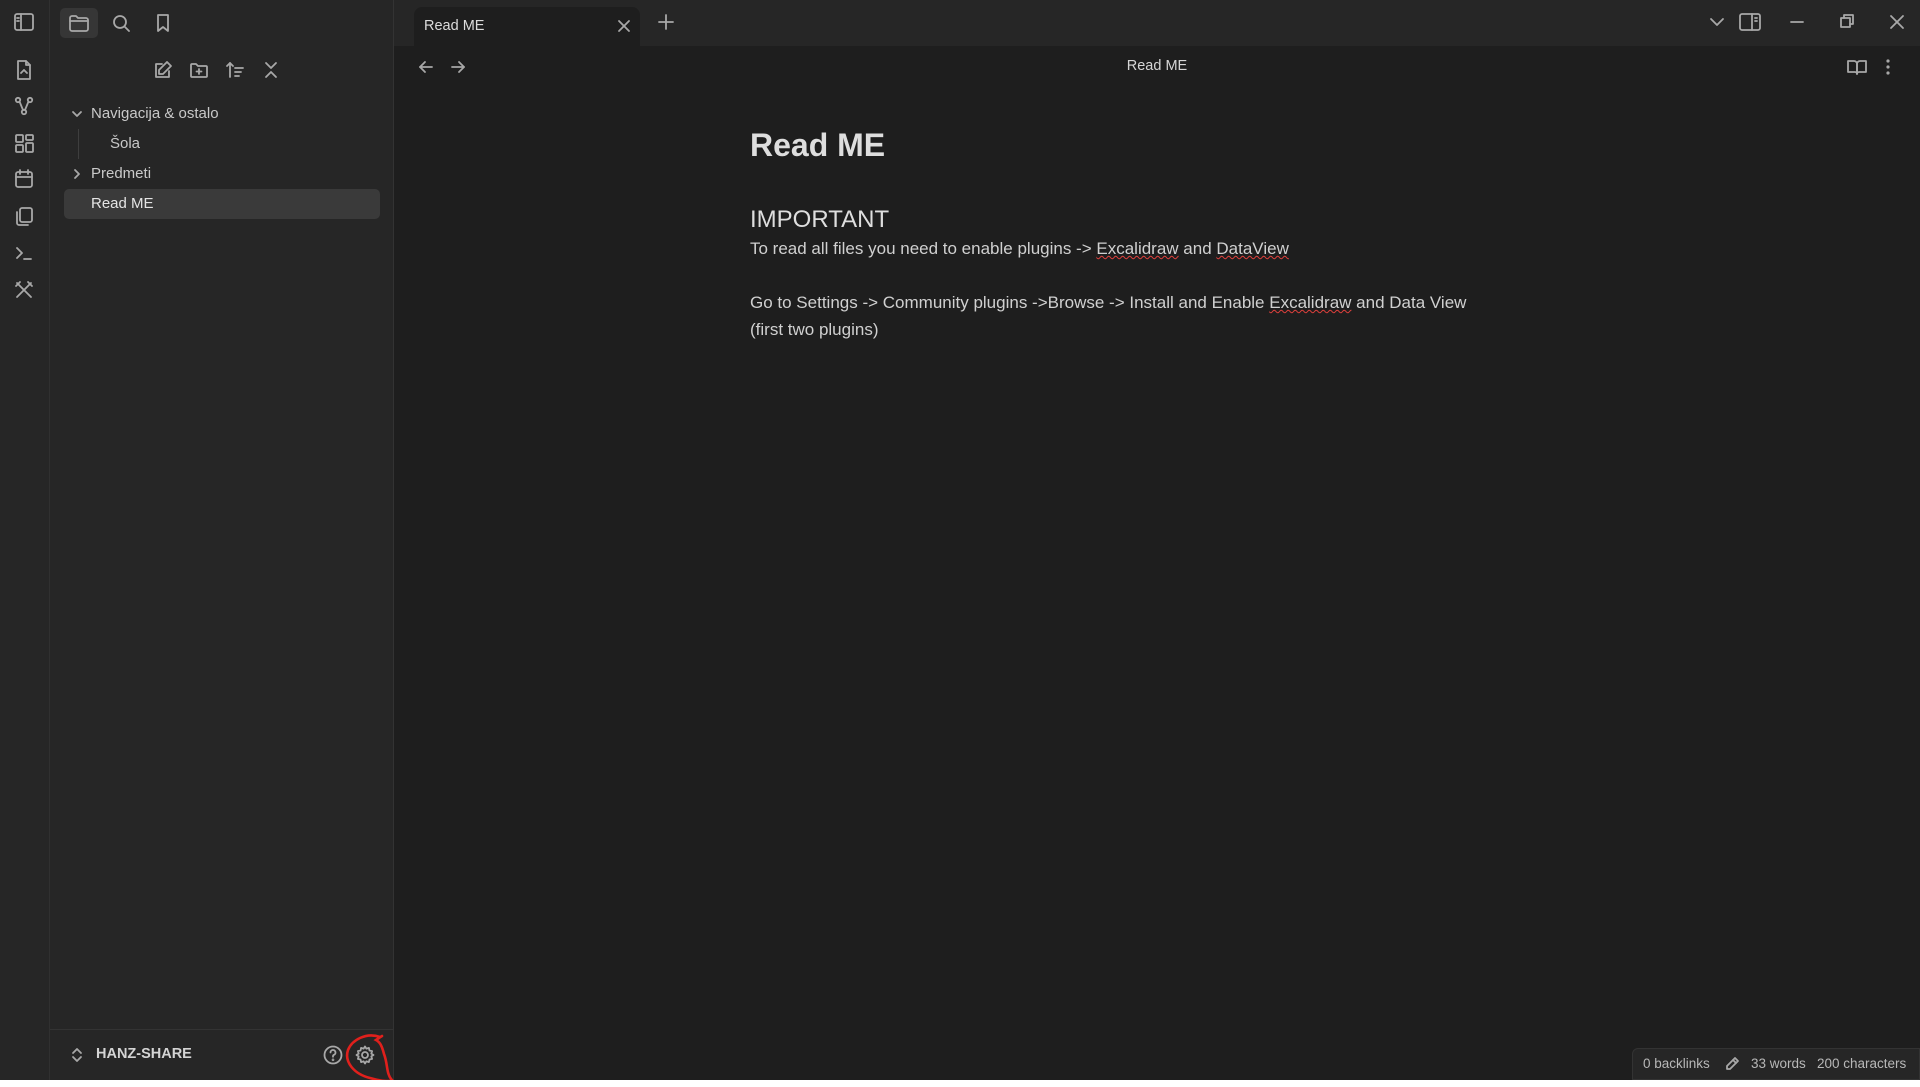  What do you see at coordinates (77, 174) in the screenshot?
I see `chevron-right-icon` at bounding box center [77, 174].